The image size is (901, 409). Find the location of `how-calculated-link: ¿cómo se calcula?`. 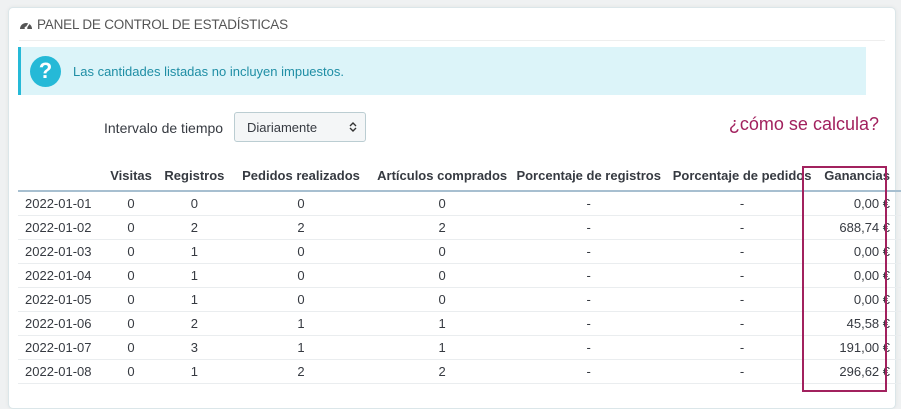

how-calculated-link: ¿cómo se calcula? is located at coordinates (804, 124).